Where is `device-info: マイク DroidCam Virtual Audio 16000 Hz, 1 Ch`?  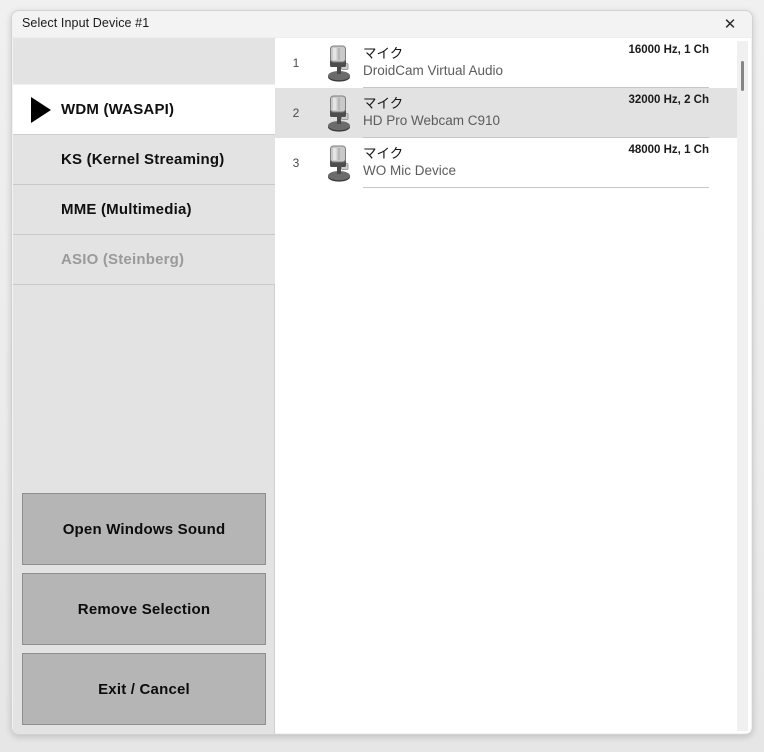 device-info: マイク DroidCam Virtual Audio 16000 Hz, 1 Ch is located at coordinates (536, 63).